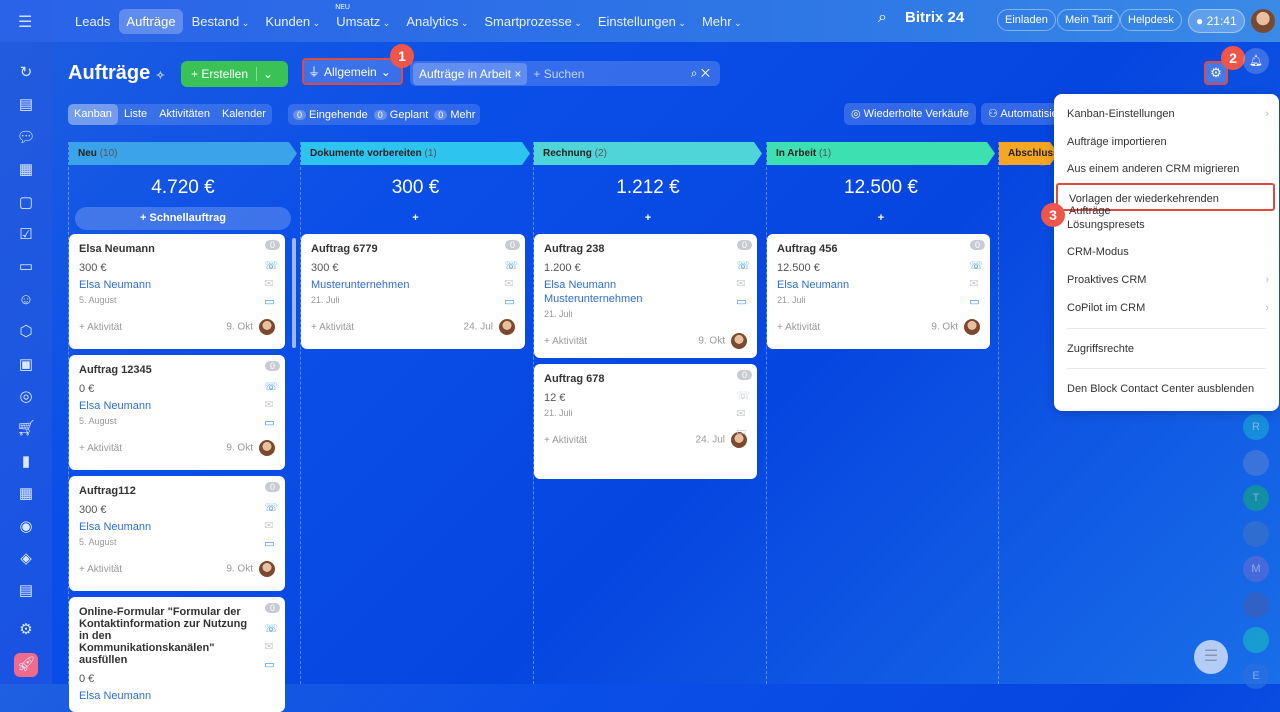 The image size is (1280, 712). What do you see at coordinates (470, 73) in the screenshot?
I see `filter-chip: Aufträge in Arbeit ×` at bounding box center [470, 73].